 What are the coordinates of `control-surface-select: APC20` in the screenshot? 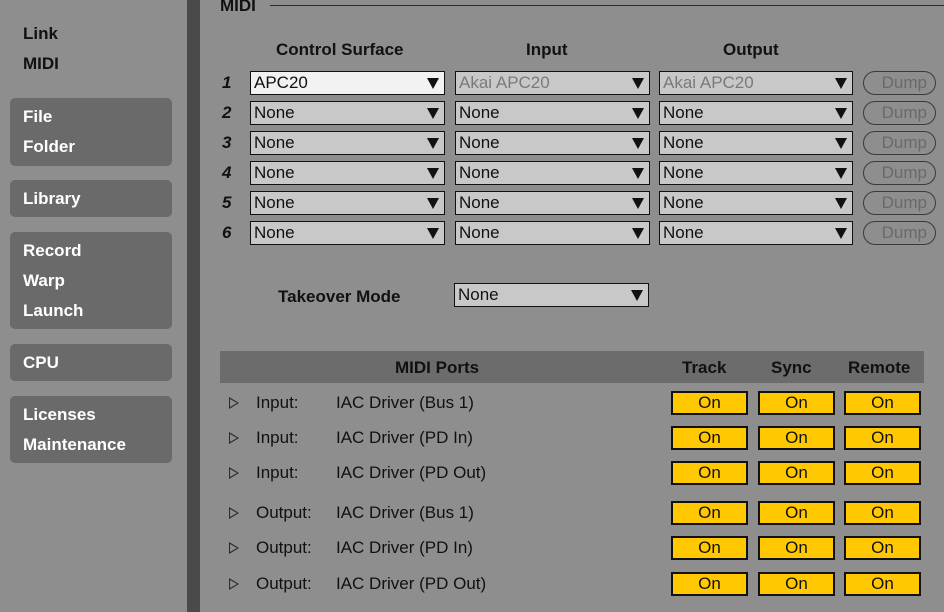 It's located at (347, 83).